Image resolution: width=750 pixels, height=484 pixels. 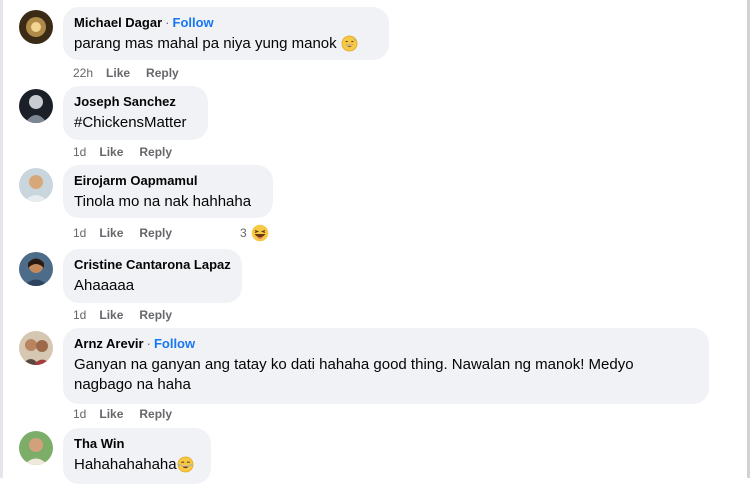 What do you see at coordinates (118, 22) in the screenshot?
I see `author-name: Michael Dagar` at bounding box center [118, 22].